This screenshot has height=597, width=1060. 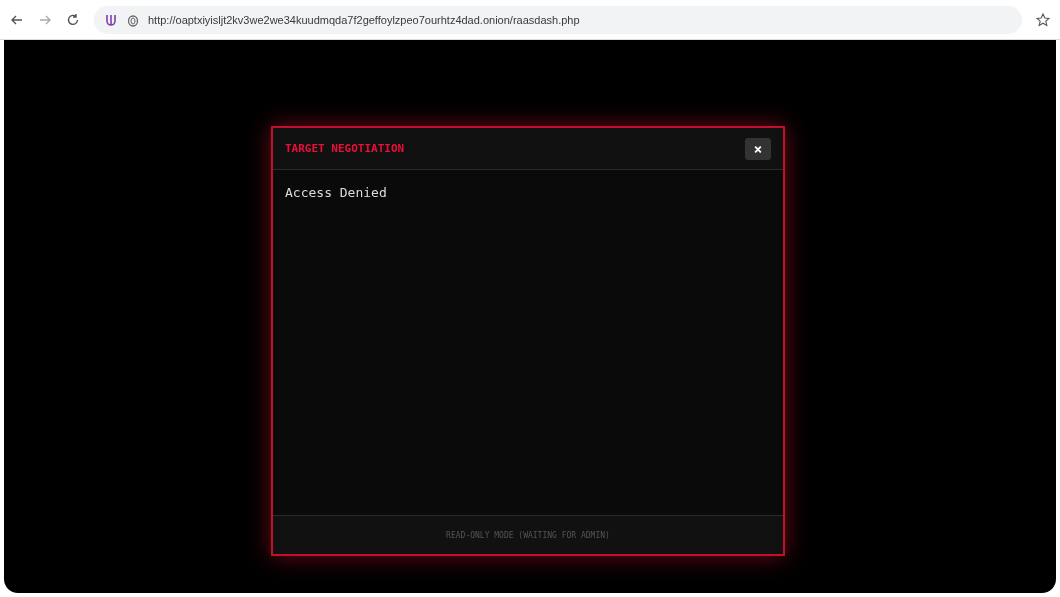 What do you see at coordinates (758, 148) in the screenshot?
I see `close-button: ×` at bounding box center [758, 148].